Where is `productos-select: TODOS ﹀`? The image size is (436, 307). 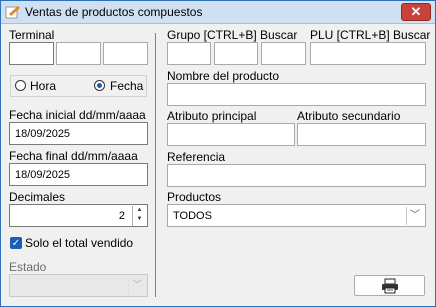
productos-select: TODOS ﹀ is located at coordinates (296, 215).